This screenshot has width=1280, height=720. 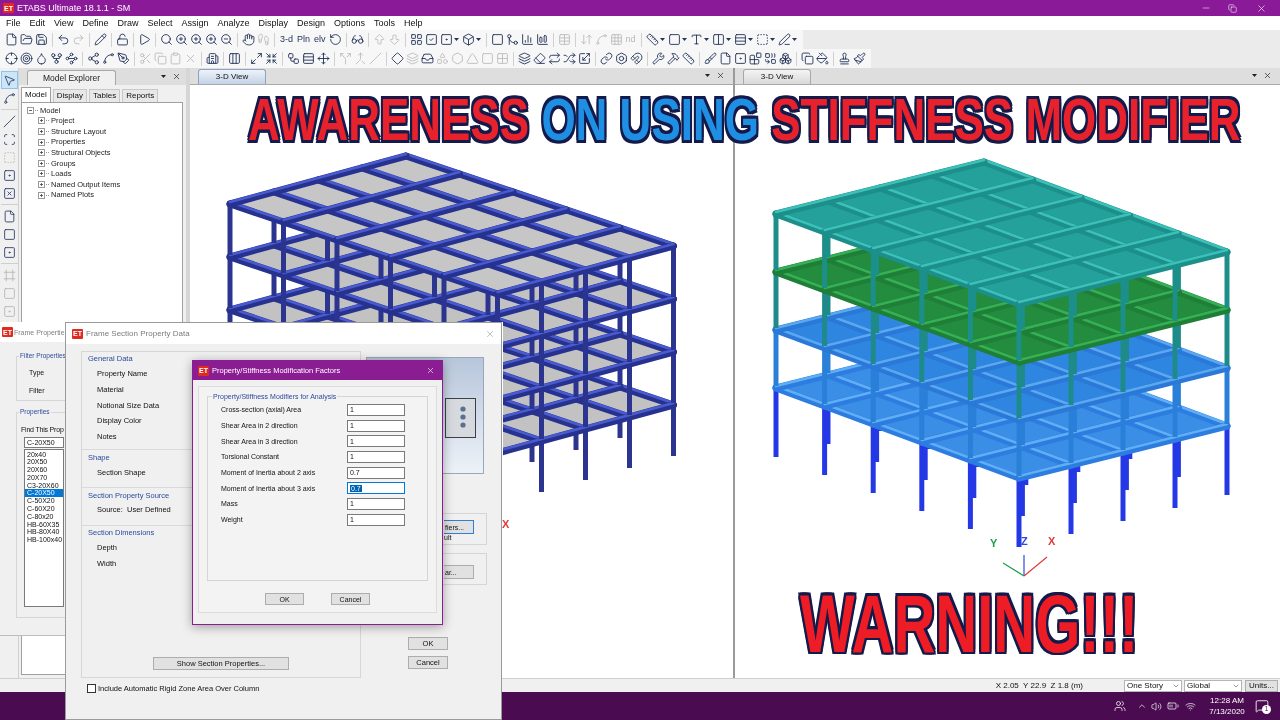 I want to click on hex-nut-icon, so click(x=621, y=58).